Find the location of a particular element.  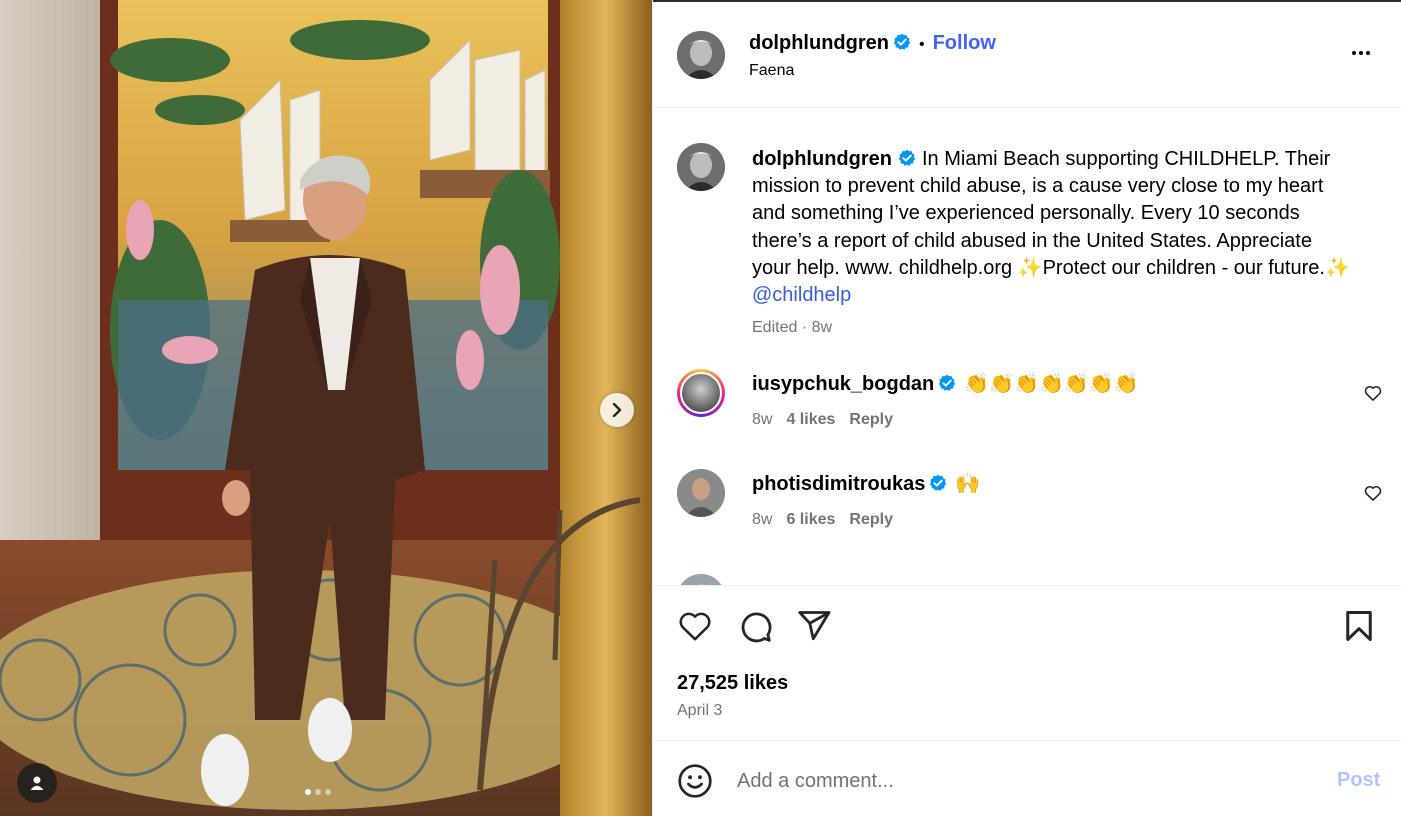

comment-text: 👏👏👏👏👏👏👏 is located at coordinates (1051, 384).